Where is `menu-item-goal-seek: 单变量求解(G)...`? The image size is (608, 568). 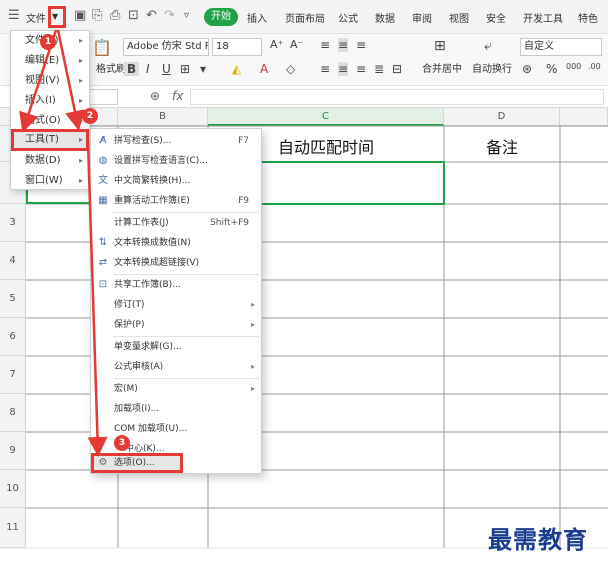
menu-item-goal-seek: 单变量求解(G)... is located at coordinates (176, 347).